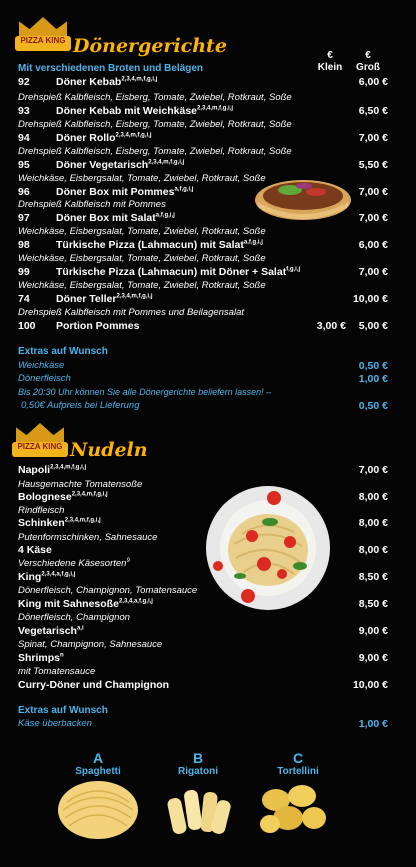 Image resolution: width=416 pixels, height=867 pixels. What do you see at coordinates (199, 811) in the screenshot?
I see `rigatoni-image` at bounding box center [199, 811].